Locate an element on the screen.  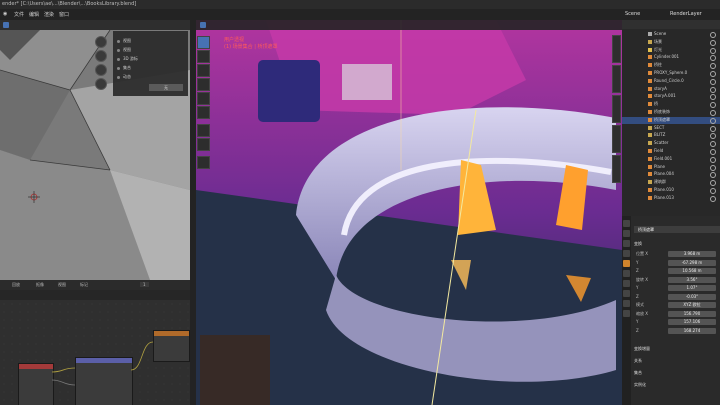
property-value-field: 10.568 m is located at coordinates (692, 271).